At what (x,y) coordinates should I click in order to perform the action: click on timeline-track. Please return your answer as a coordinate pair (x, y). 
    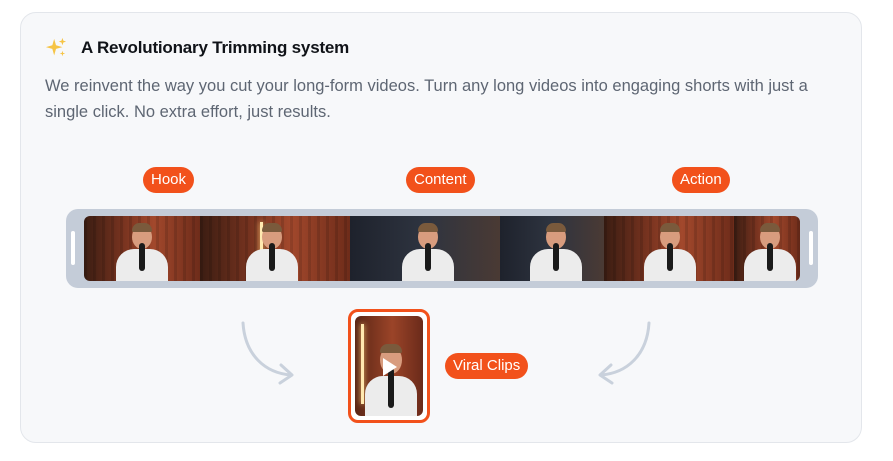
    Looking at the image, I should click on (442, 248).